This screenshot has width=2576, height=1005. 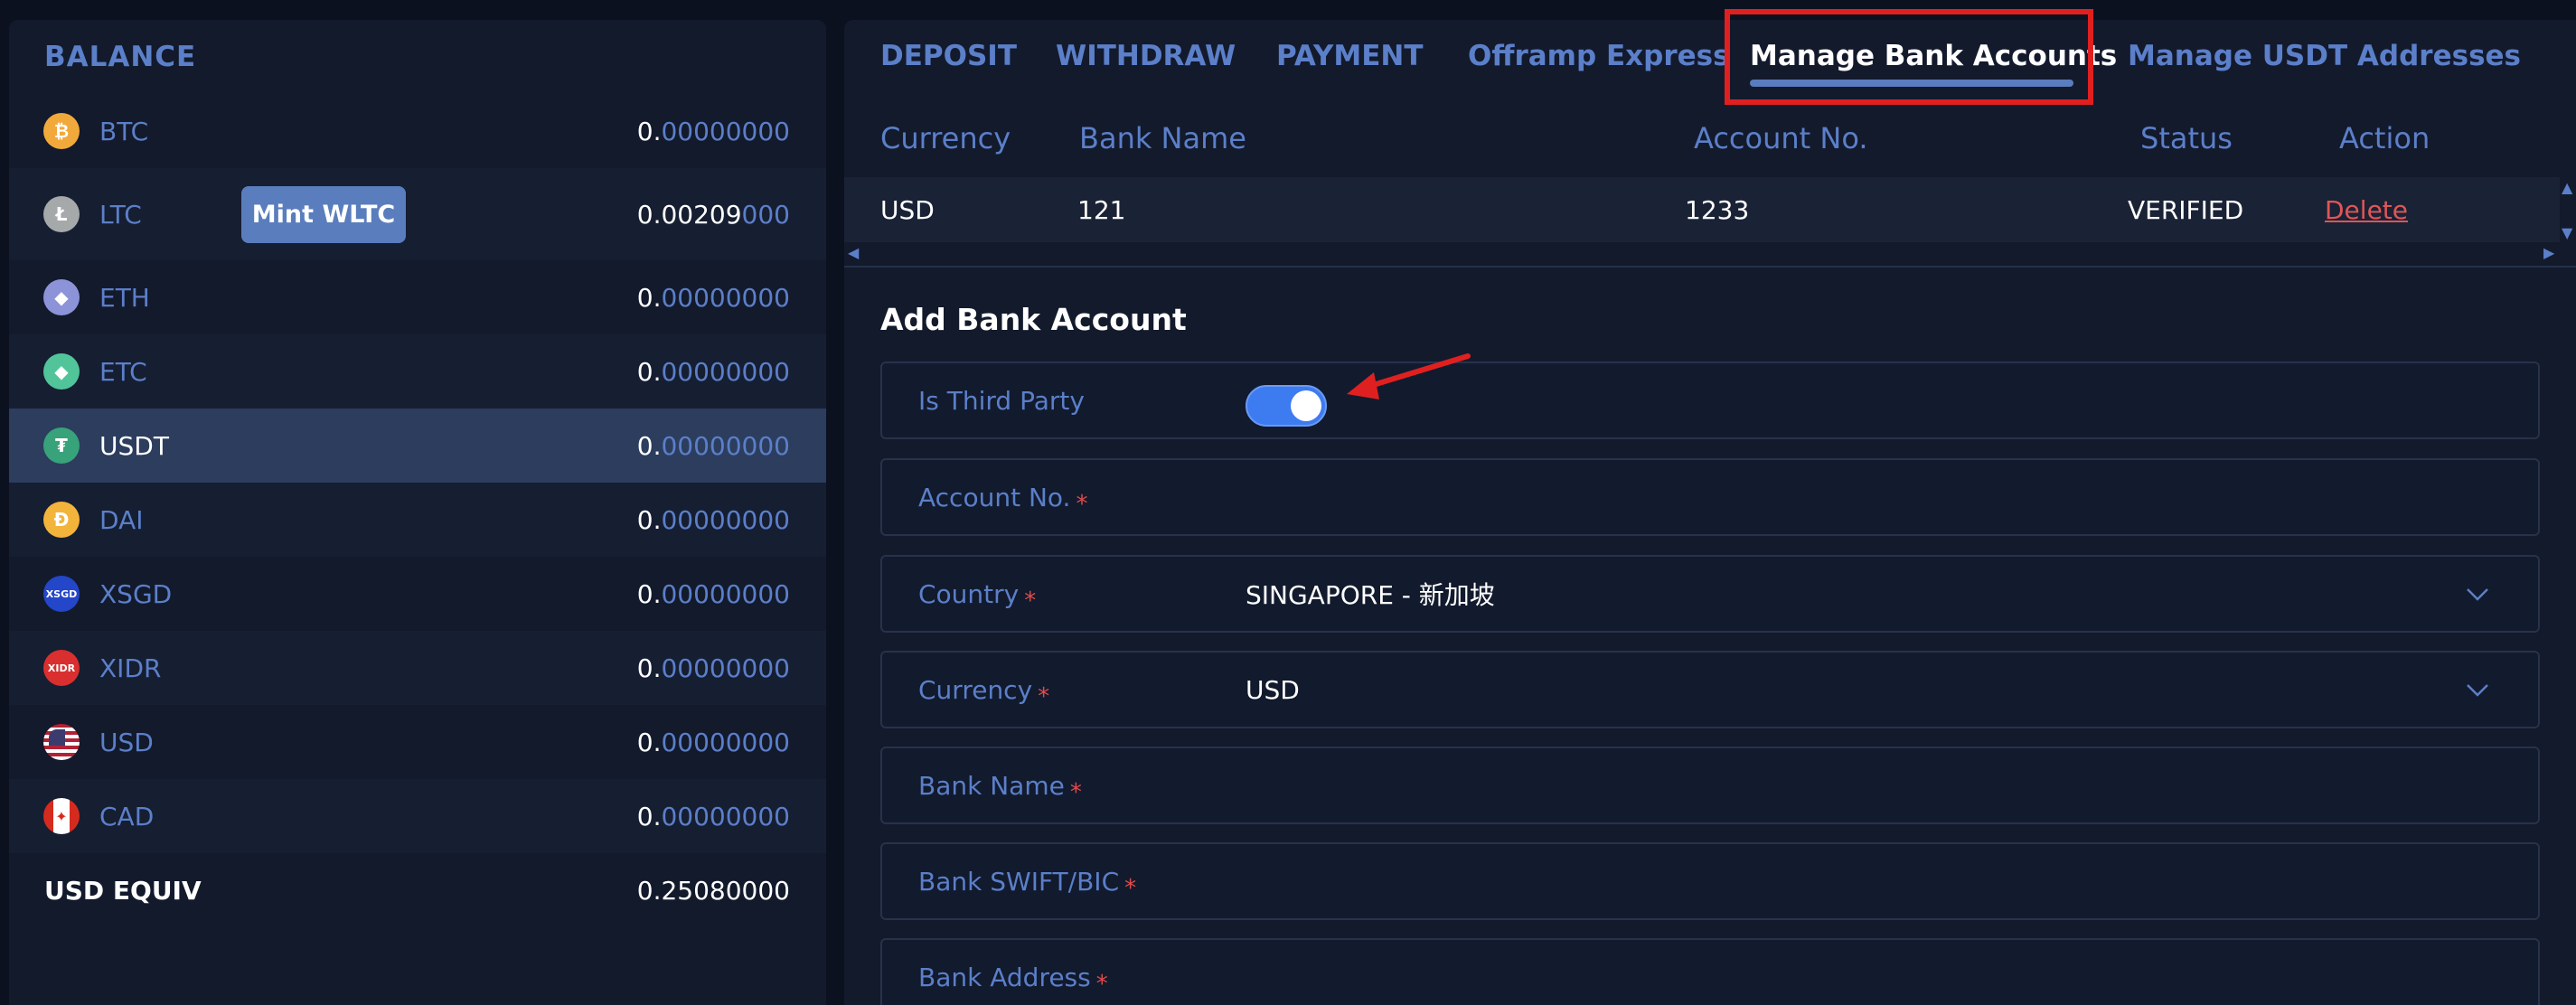 What do you see at coordinates (1000, 788) in the screenshot?
I see `bank-name-label: Bank Name *` at bounding box center [1000, 788].